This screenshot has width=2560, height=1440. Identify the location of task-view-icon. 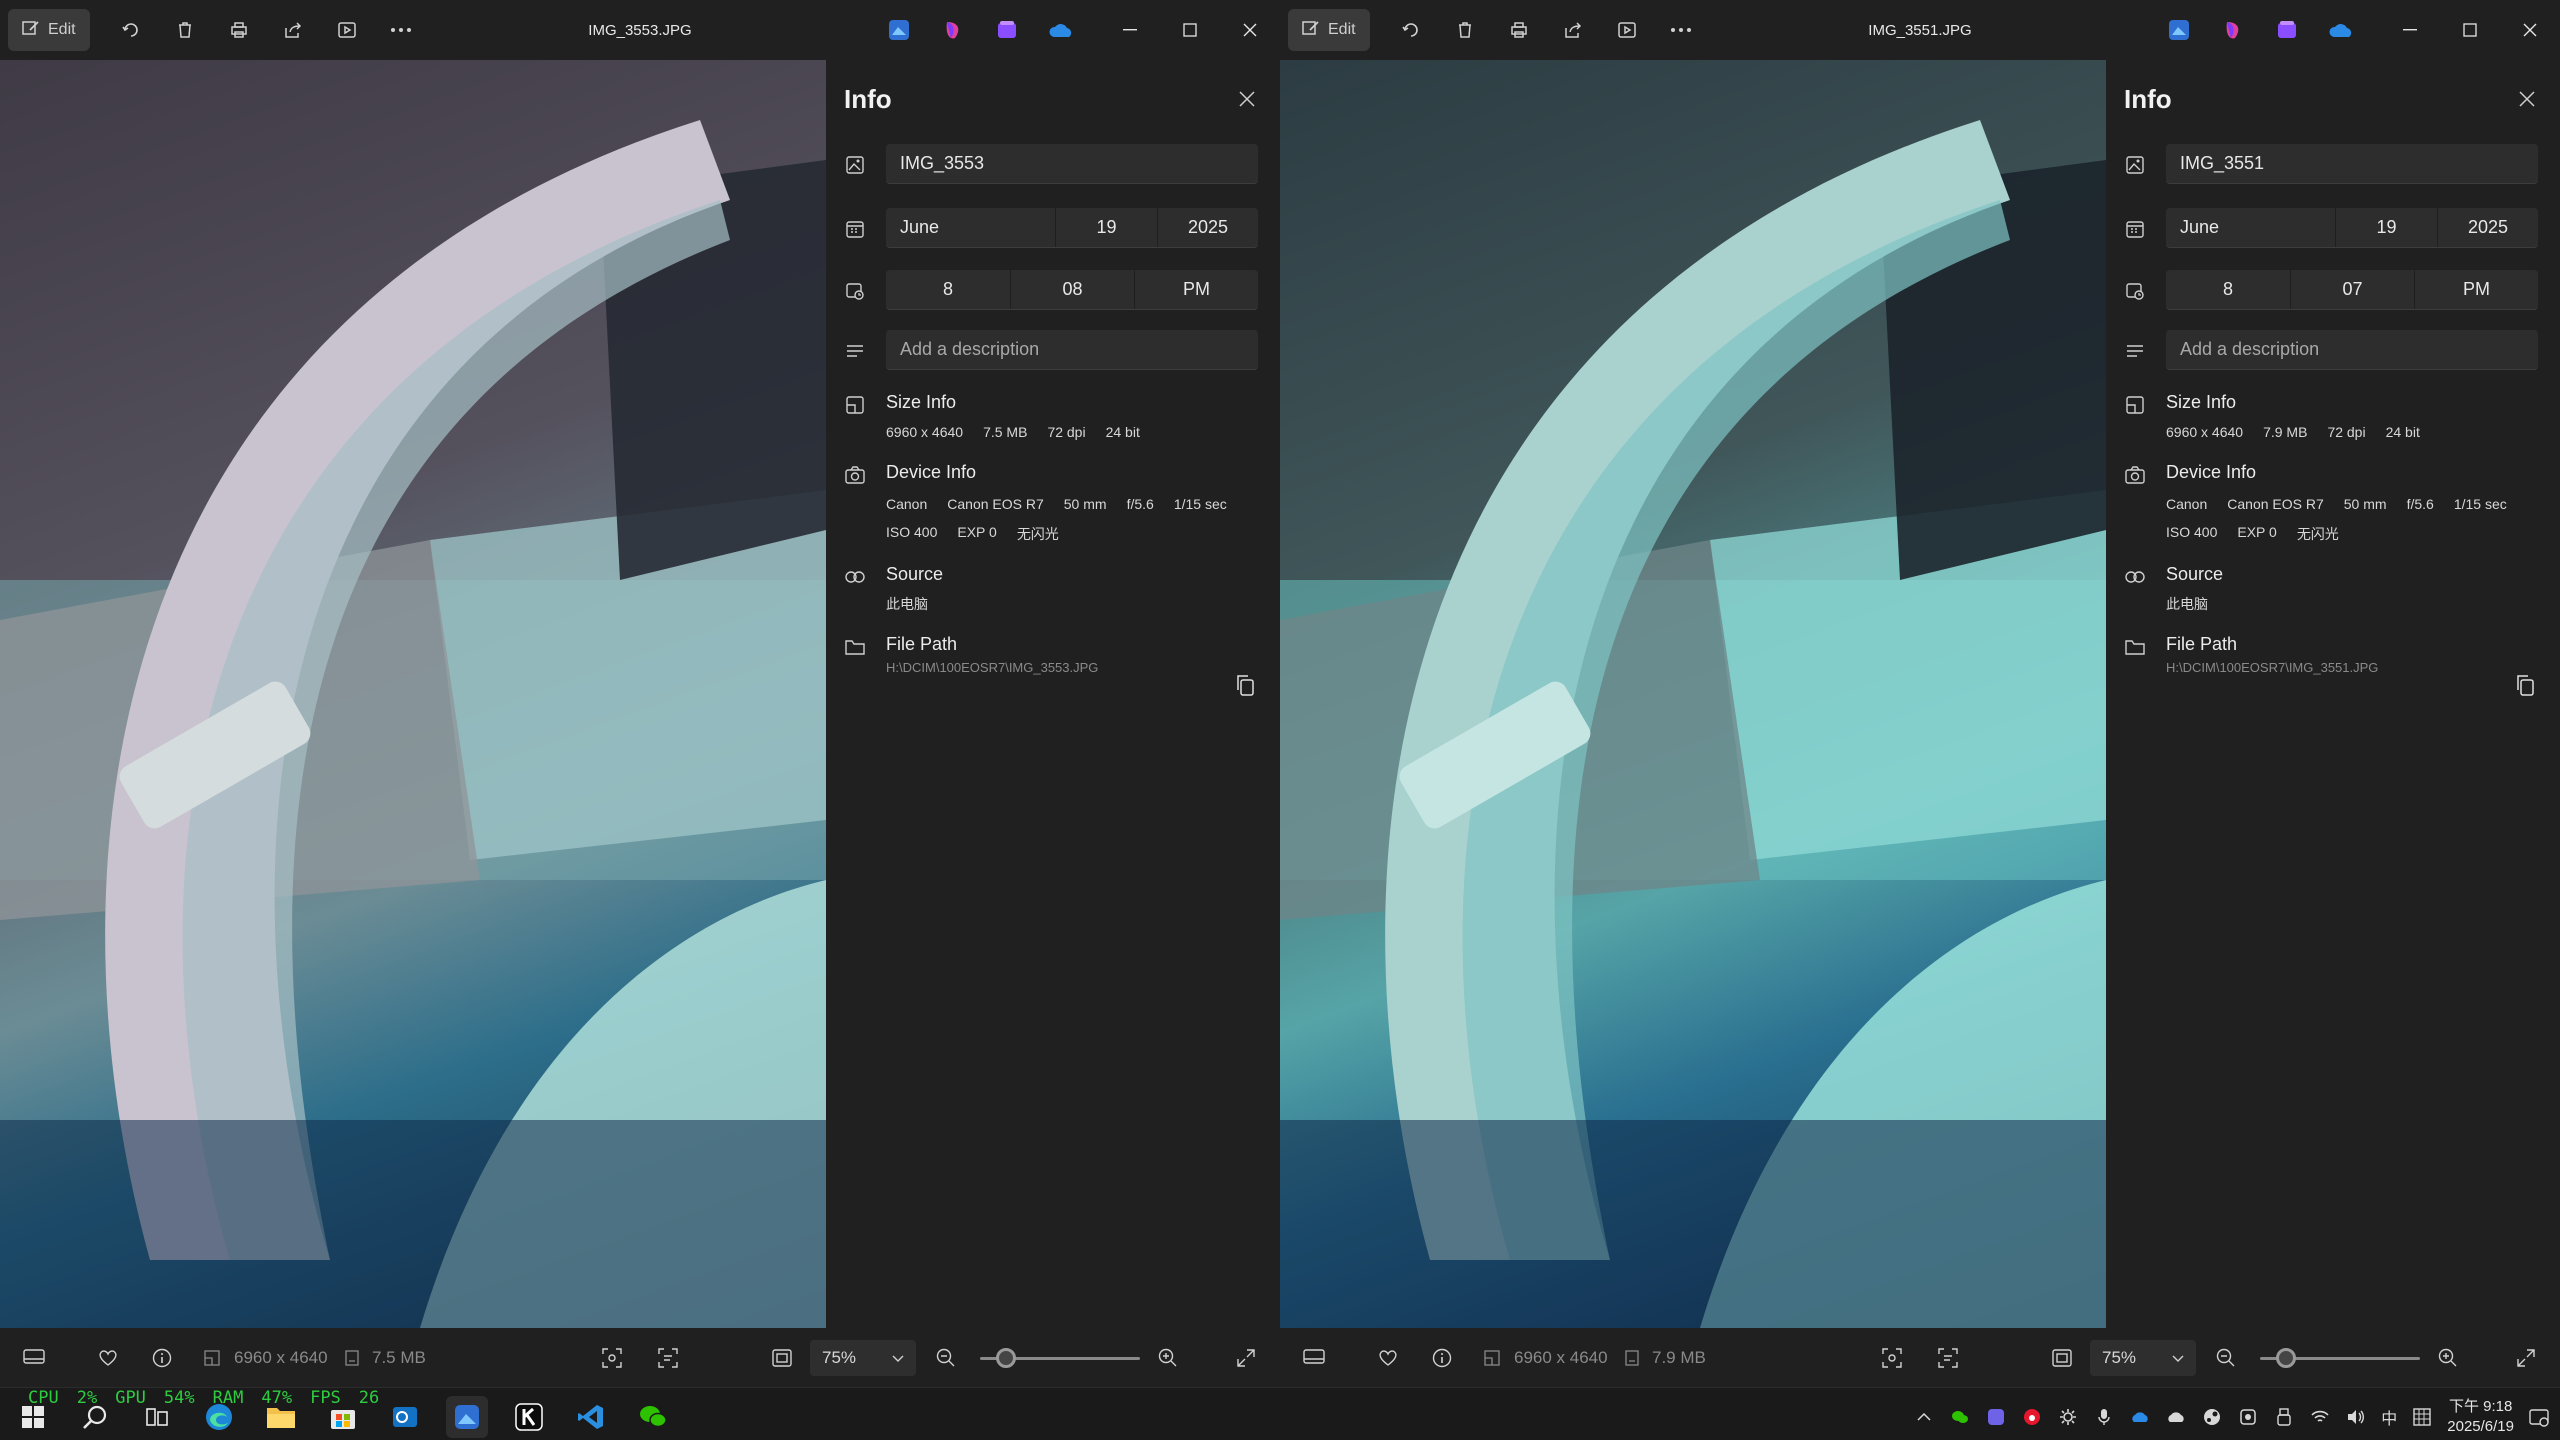
(157, 1417).